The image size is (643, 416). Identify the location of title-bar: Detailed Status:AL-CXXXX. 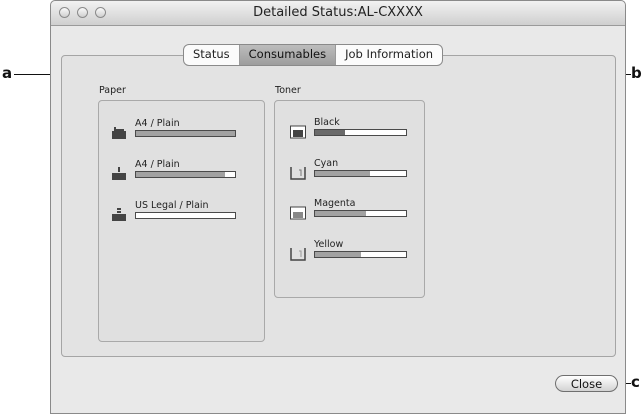
(338, 13).